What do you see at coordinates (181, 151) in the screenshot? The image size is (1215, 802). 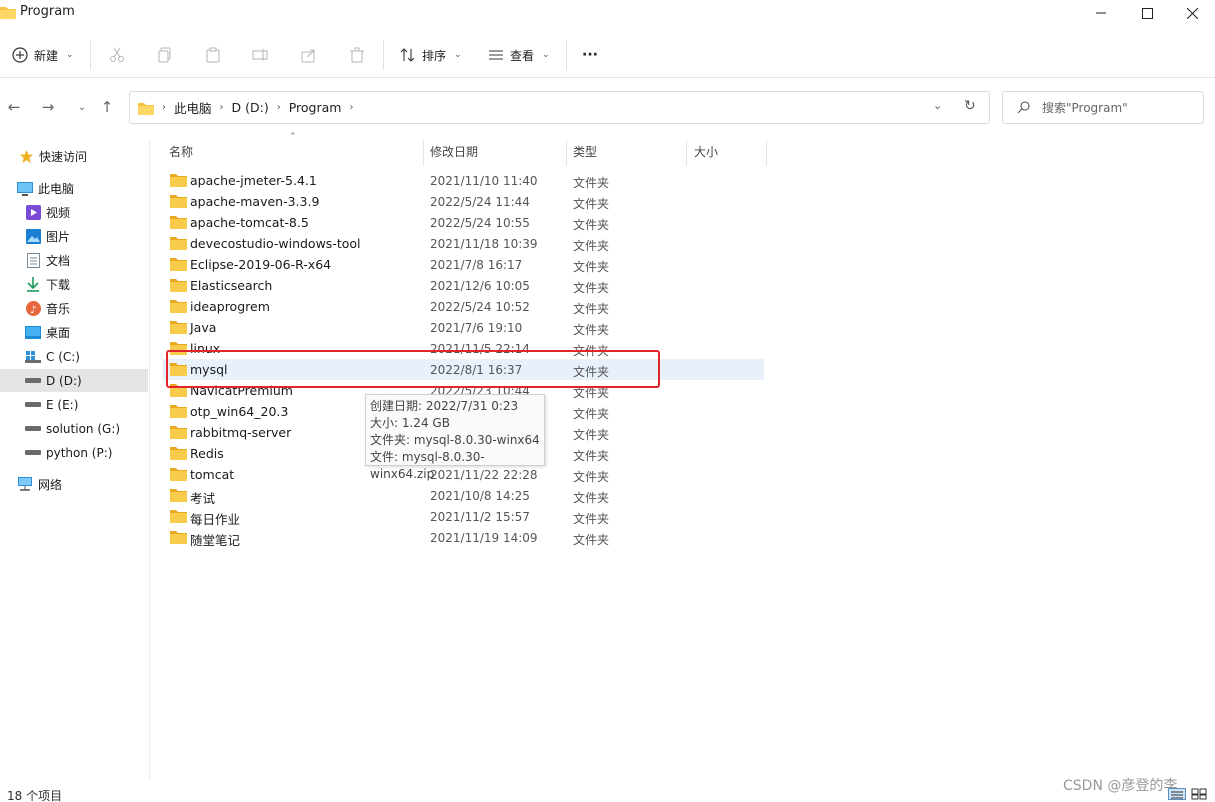 I see `column-header-name: 名称` at bounding box center [181, 151].